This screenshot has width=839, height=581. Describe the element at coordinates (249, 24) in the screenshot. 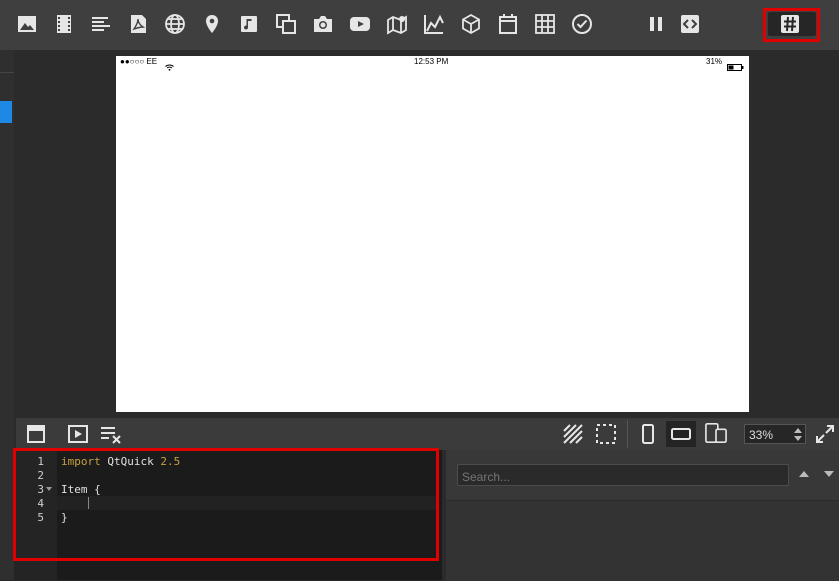

I see `music-icon` at that location.